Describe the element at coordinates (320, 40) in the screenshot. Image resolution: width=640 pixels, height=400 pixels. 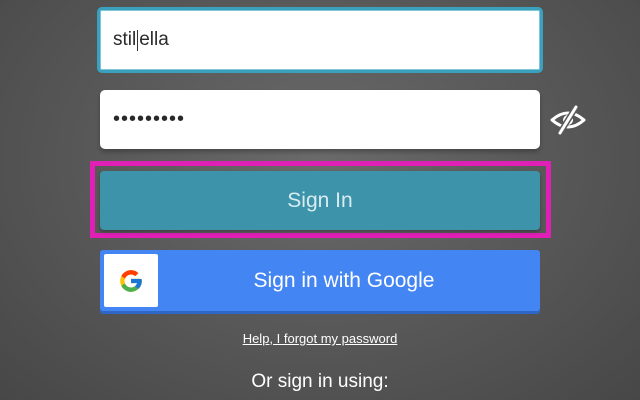
I see `username-input: stil ella` at that location.